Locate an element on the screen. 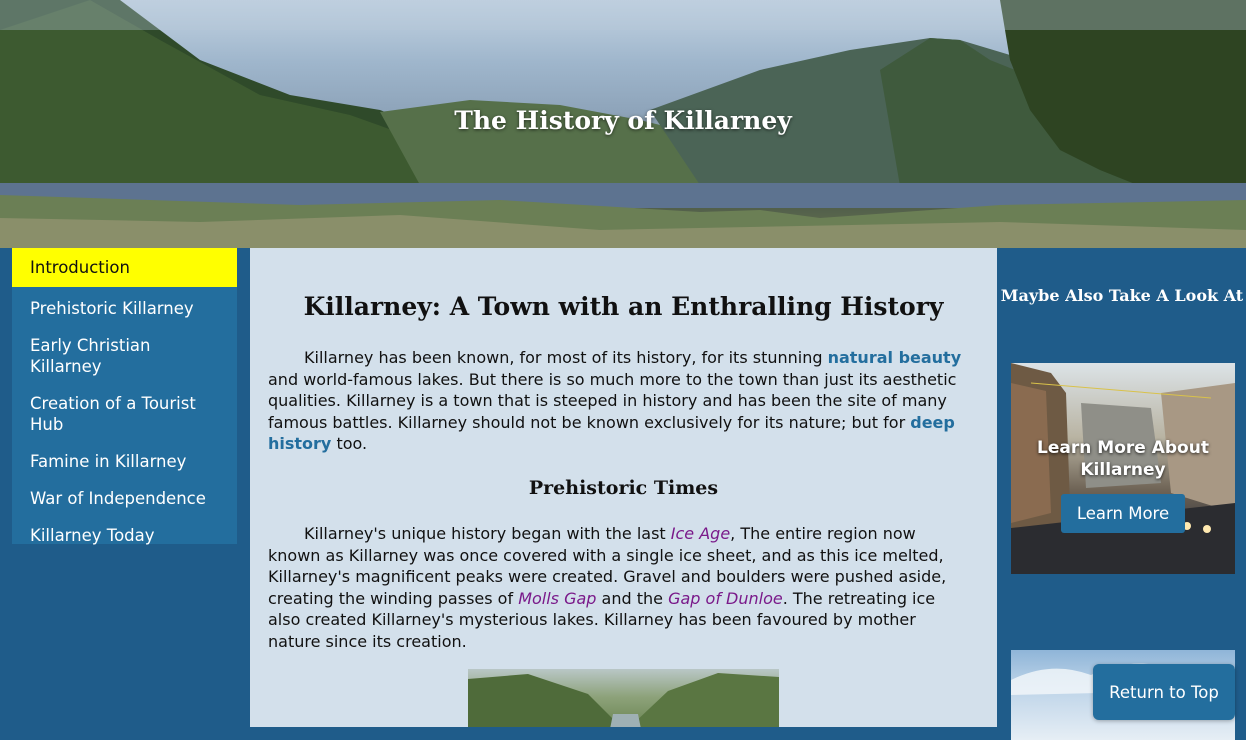 Image resolution: width=1246 pixels, height=740 pixels. nav-item-killarney-today: Killarney Today is located at coordinates (124, 535).